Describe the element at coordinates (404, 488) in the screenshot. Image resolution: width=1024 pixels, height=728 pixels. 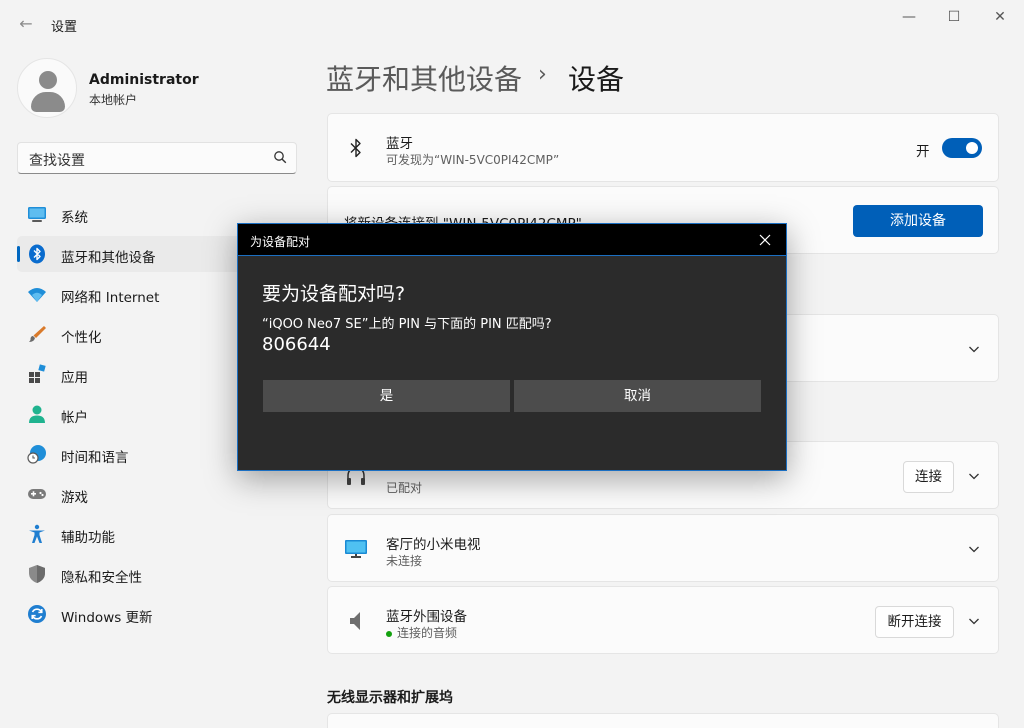
I see `device-status: 已配对` at that location.